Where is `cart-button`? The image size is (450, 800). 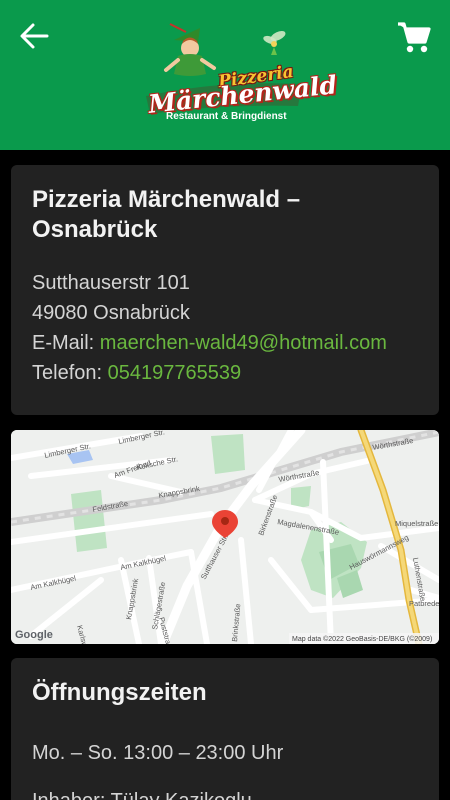
cart-button is located at coordinates (414, 37).